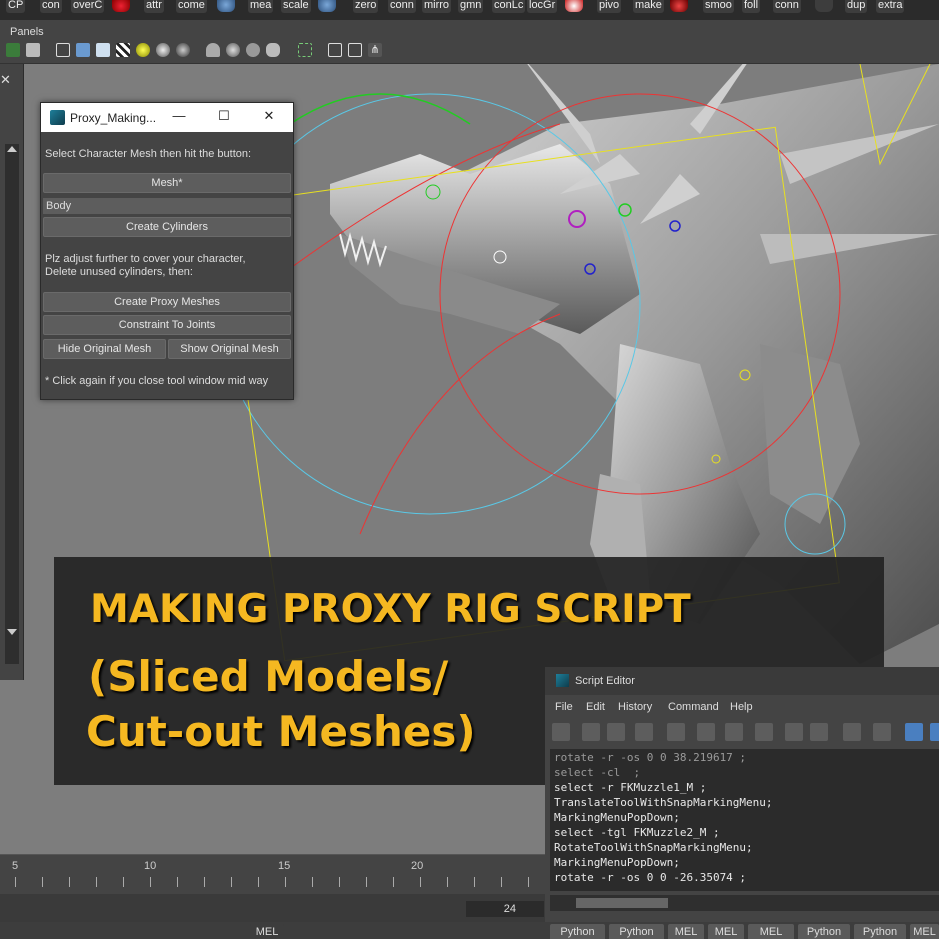 Image resolution: width=939 pixels, height=939 pixels. I want to click on time-slider: 5 10 15 20, so click(272, 874).